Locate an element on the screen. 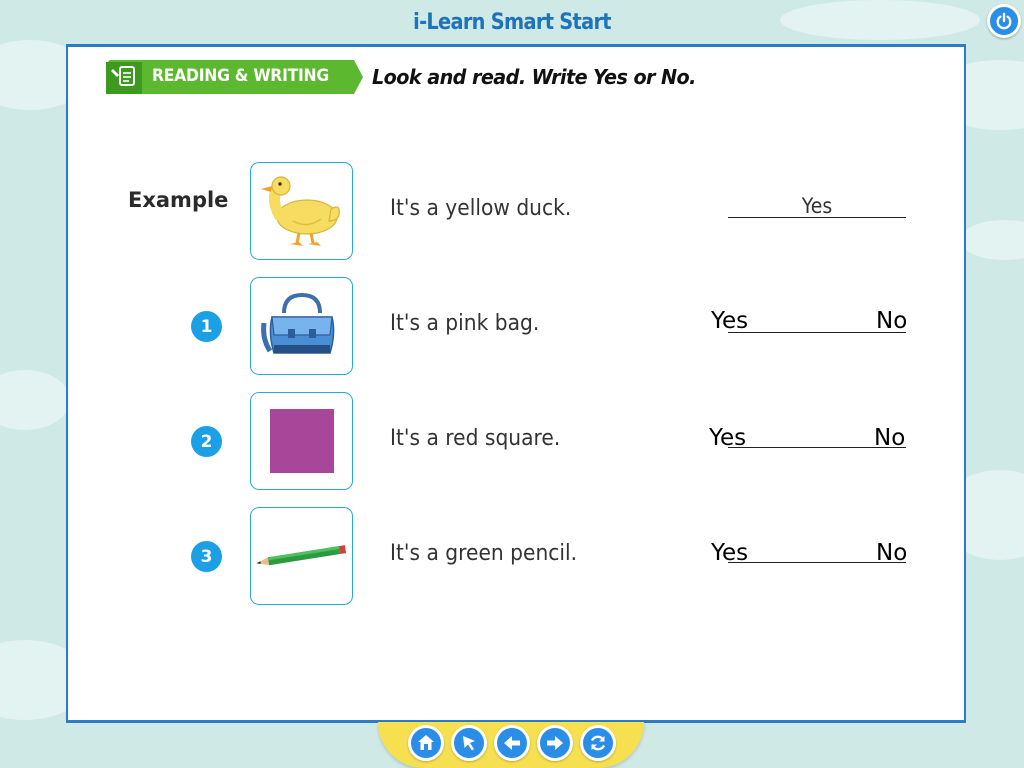 This screenshot has width=1024, height=768. forward-arrow-icon is located at coordinates (555, 743).